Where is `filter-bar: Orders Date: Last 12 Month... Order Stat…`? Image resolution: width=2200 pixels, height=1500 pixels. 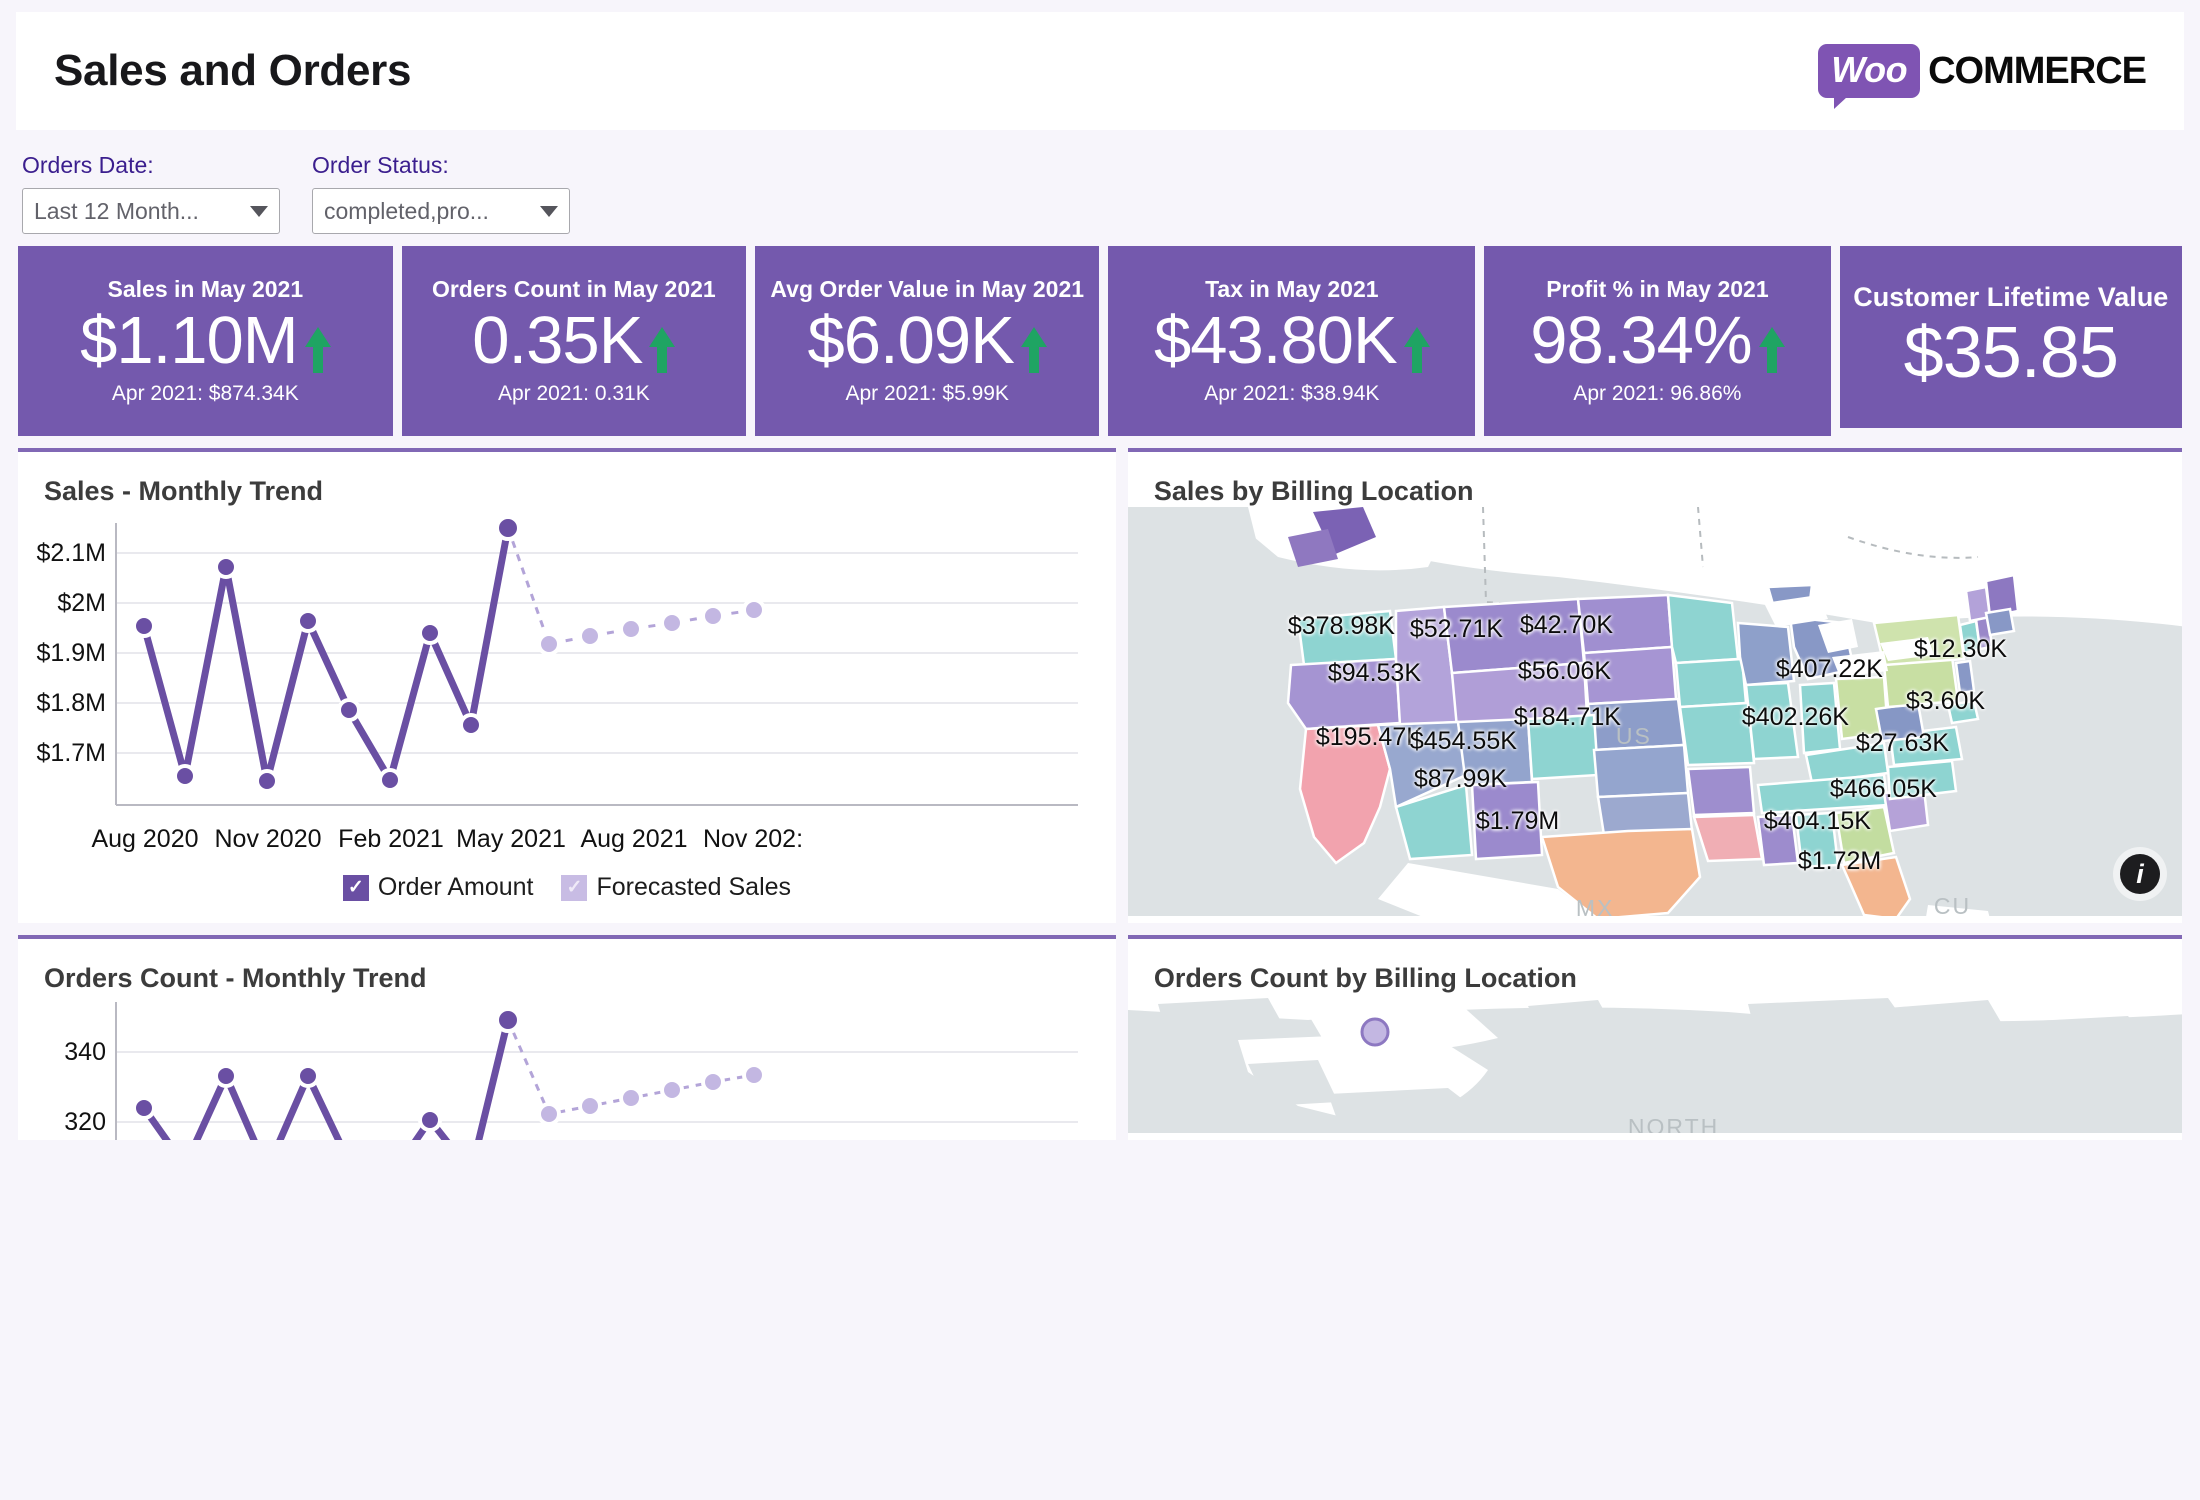 filter-bar: Orders Date: Last 12 Month... Order Stat… is located at coordinates (1100, 188).